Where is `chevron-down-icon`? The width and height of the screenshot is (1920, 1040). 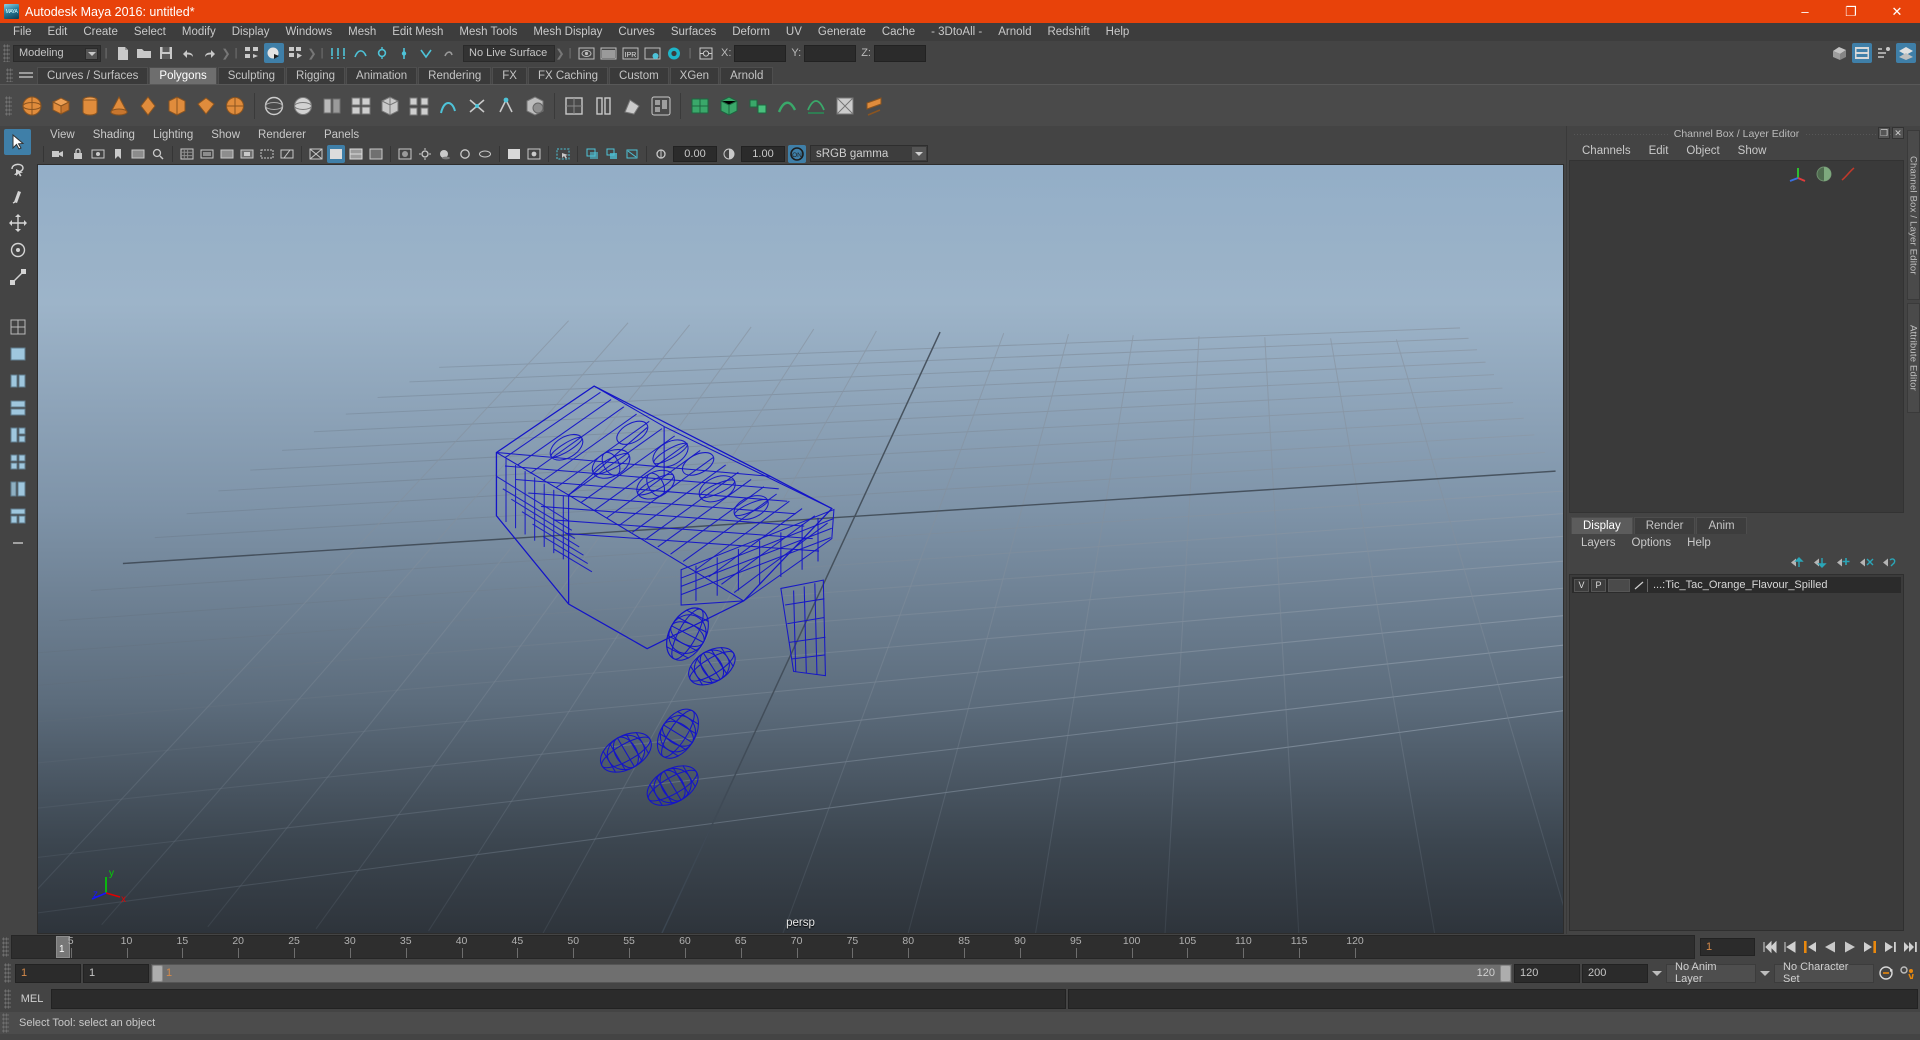 chevron-down-icon is located at coordinates (91, 53).